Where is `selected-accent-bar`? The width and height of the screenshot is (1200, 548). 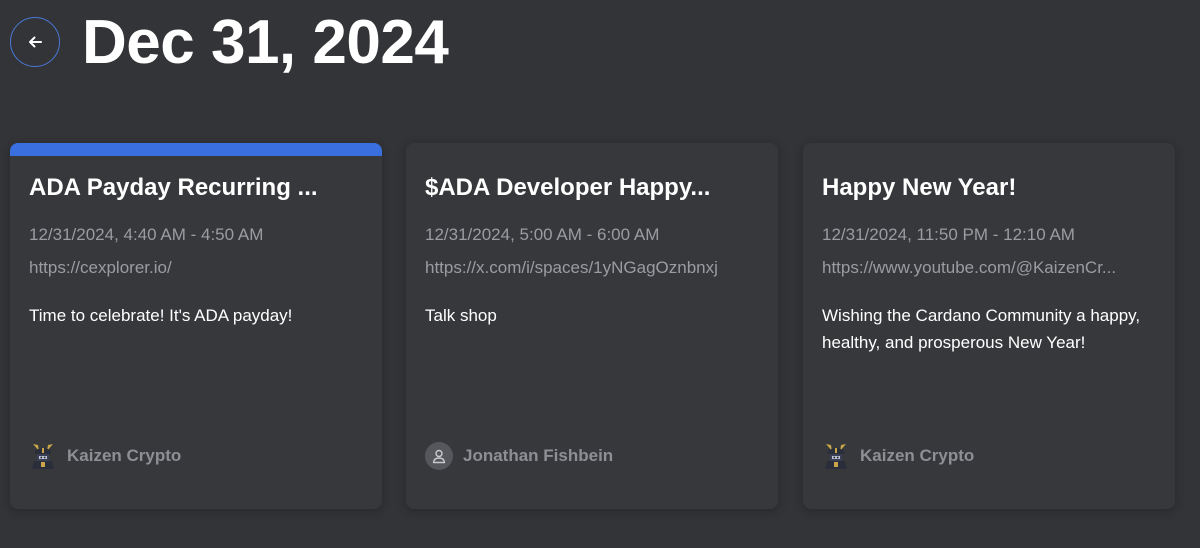 selected-accent-bar is located at coordinates (196, 149).